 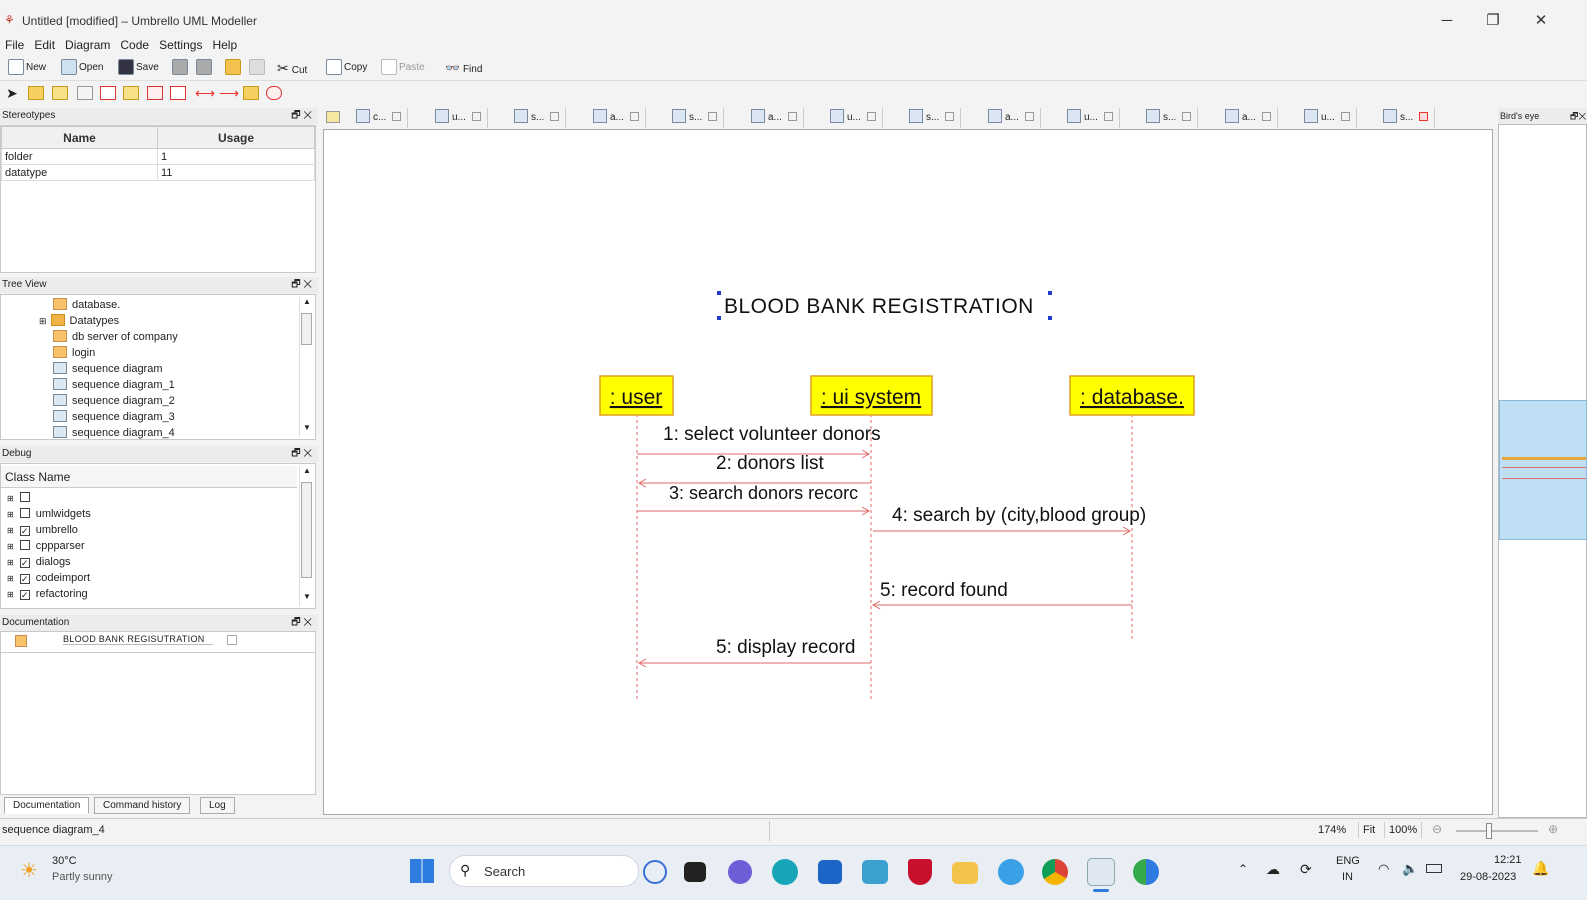 What do you see at coordinates (1009, 520) in the screenshot?
I see `message-4: 4: search by (city,blood group)` at bounding box center [1009, 520].